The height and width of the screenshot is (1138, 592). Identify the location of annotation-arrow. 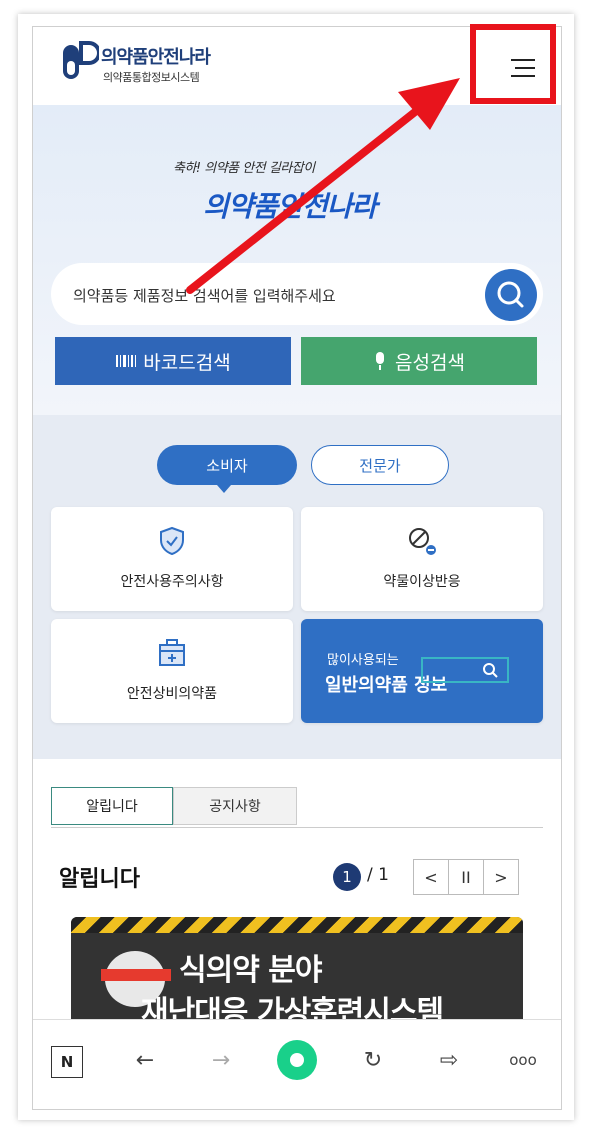
(323, 186).